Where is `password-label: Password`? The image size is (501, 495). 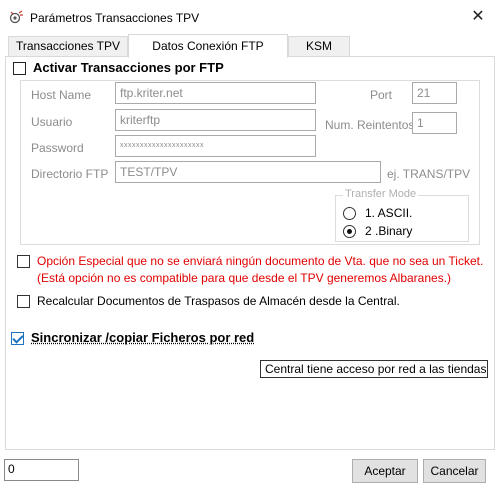
password-label: Password is located at coordinates (57, 148).